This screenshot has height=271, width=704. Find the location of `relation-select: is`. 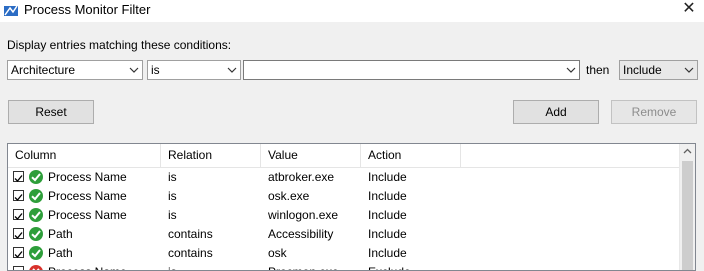

relation-select: is is located at coordinates (194, 70).